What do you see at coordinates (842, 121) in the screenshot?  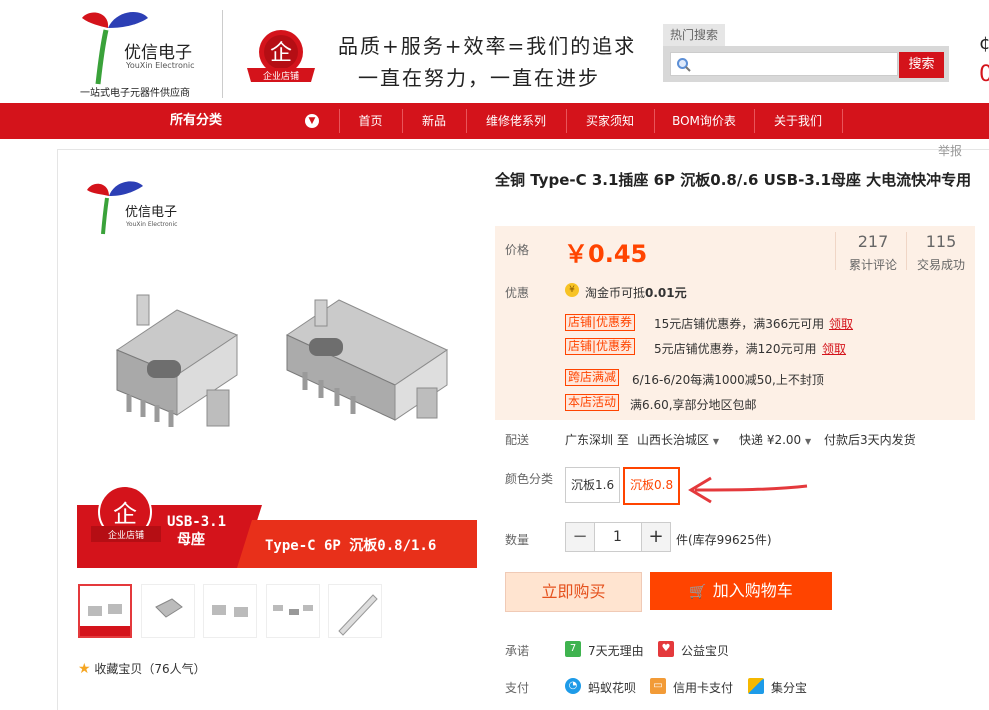 I see `nav-divider` at bounding box center [842, 121].